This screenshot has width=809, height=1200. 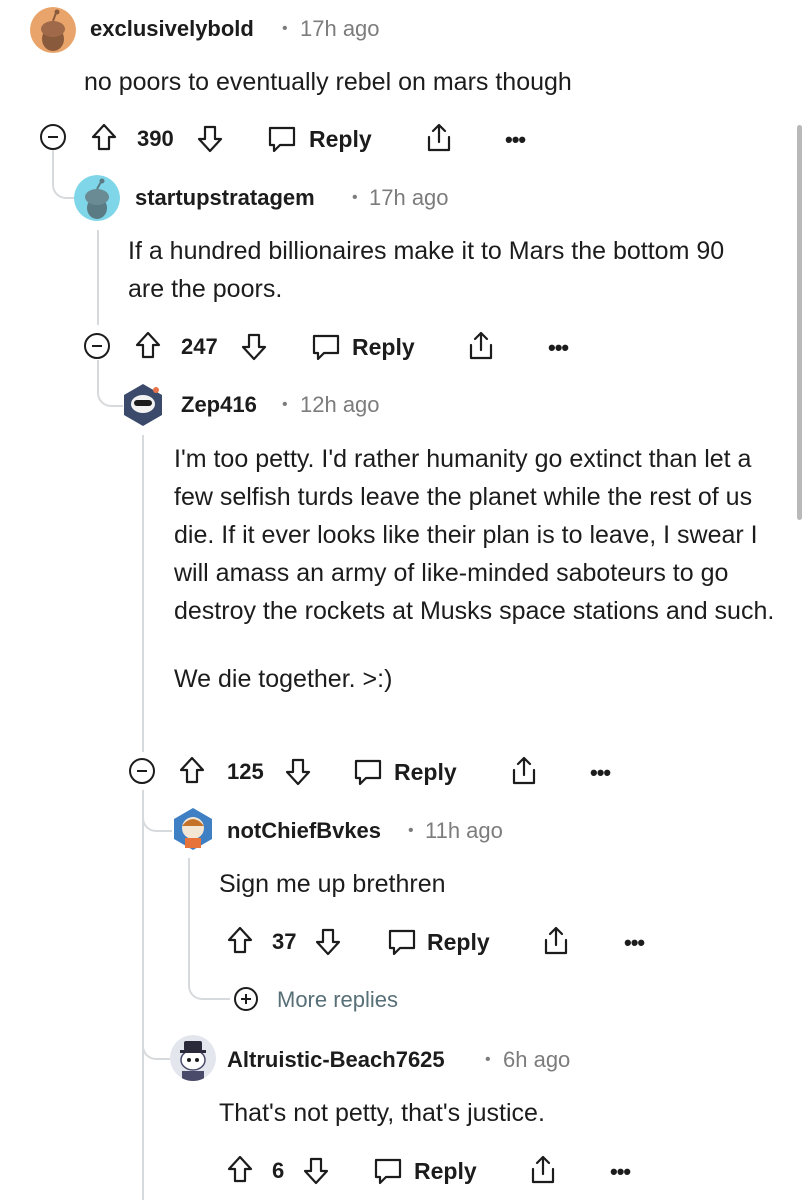 What do you see at coordinates (799, 322) in the screenshot?
I see `scrollbar` at bounding box center [799, 322].